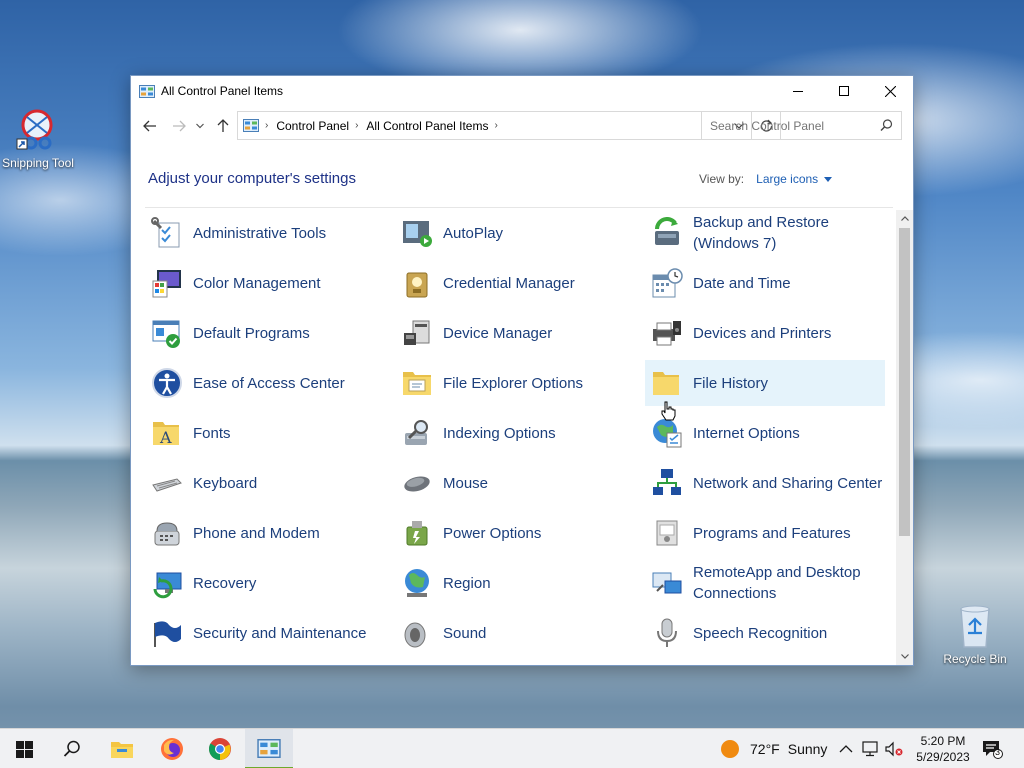  What do you see at coordinates (223, 126) in the screenshot?
I see `up-button` at bounding box center [223, 126].